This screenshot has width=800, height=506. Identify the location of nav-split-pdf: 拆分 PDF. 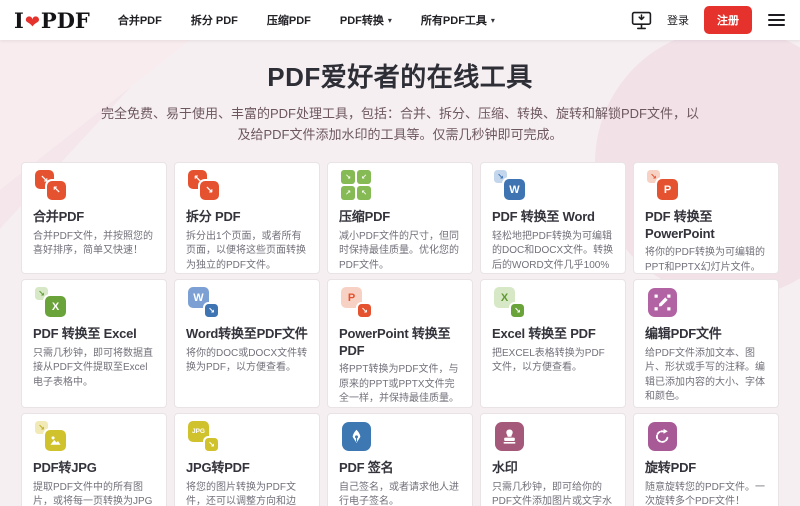
(214, 20).